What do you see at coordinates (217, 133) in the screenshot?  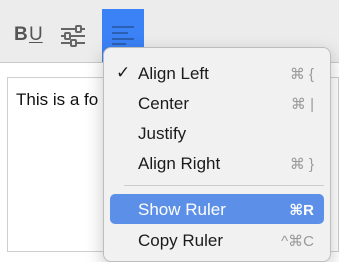 I see `menu-item-justify: Justify` at bounding box center [217, 133].